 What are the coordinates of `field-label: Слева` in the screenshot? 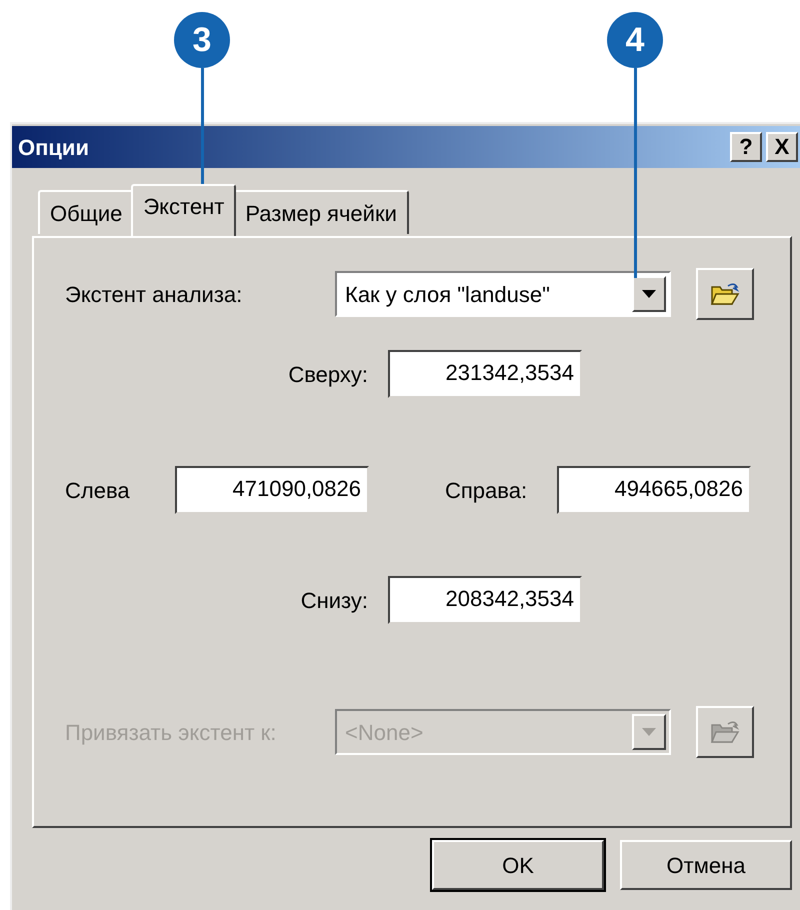 It's located at (98, 490).